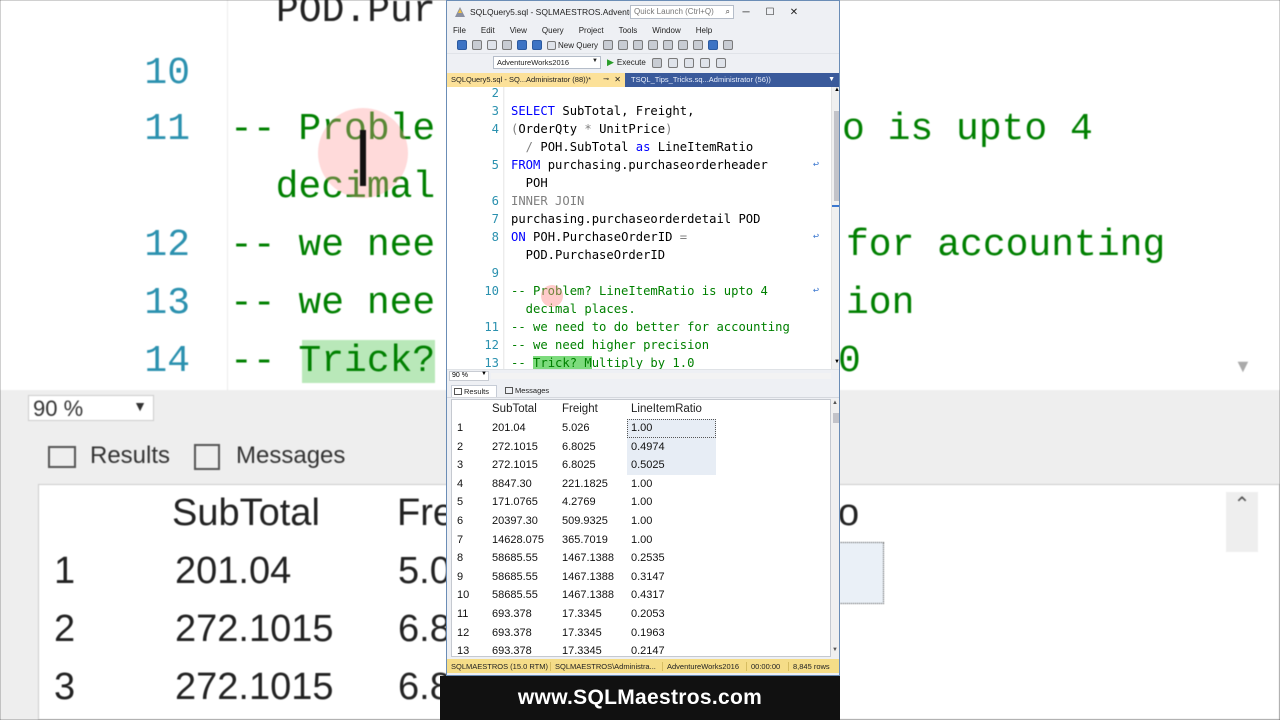 The image size is (1280, 720). What do you see at coordinates (460, 447) in the screenshot?
I see `row-number: 2` at bounding box center [460, 447].